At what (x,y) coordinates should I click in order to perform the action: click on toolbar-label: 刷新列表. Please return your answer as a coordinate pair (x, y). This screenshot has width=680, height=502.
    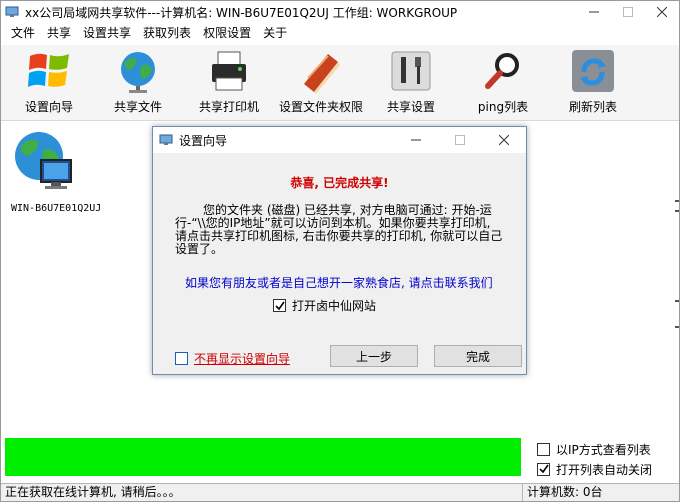
    Looking at the image, I should click on (592, 107).